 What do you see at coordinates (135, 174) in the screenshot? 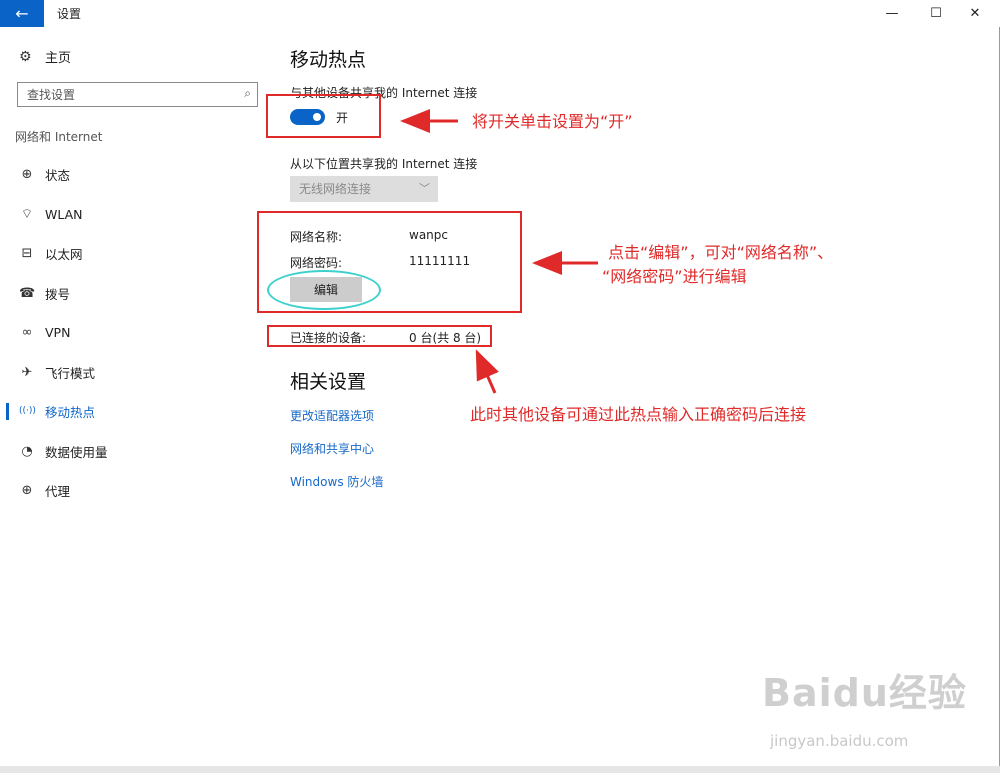
I see `sidebar-item-status: ⊕ 状态` at bounding box center [135, 174].